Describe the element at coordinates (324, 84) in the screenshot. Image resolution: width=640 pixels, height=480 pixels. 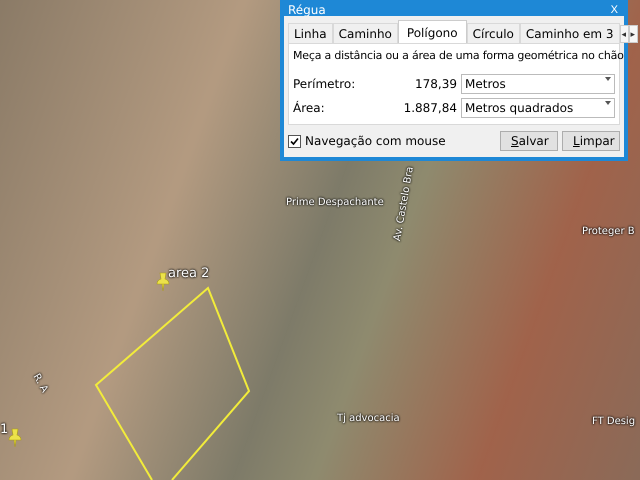
I see `measurement-label: Perímetro:` at that location.